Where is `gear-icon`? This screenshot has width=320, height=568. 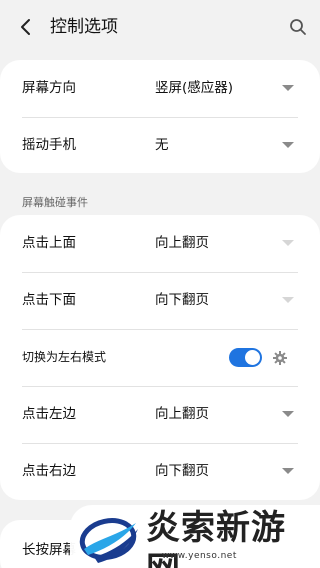 gear-icon is located at coordinates (280, 358).